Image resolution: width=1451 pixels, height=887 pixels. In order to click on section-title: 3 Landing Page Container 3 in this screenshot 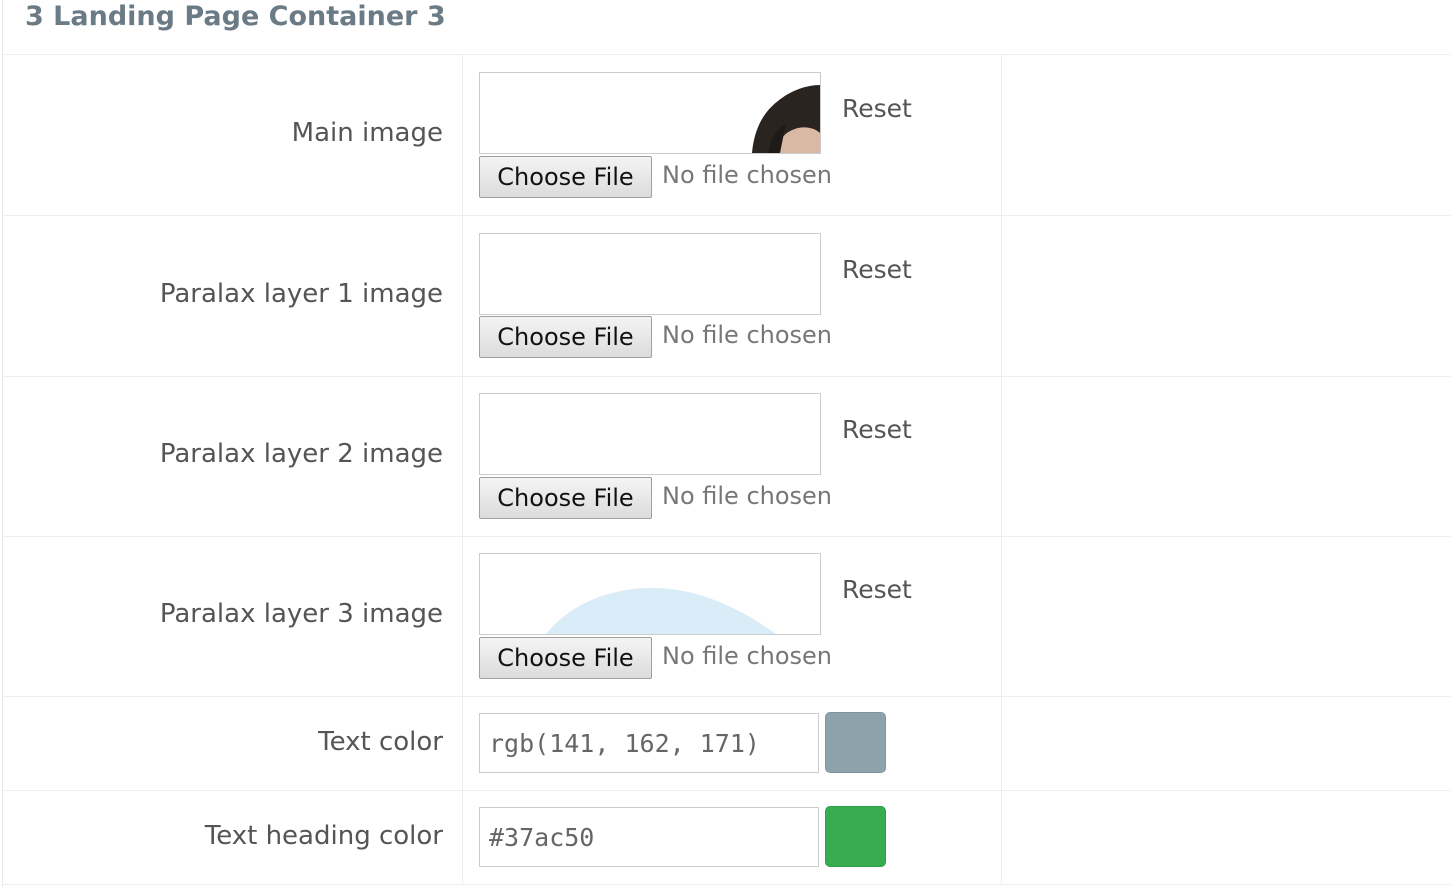, I will do `click(235, 16)`.